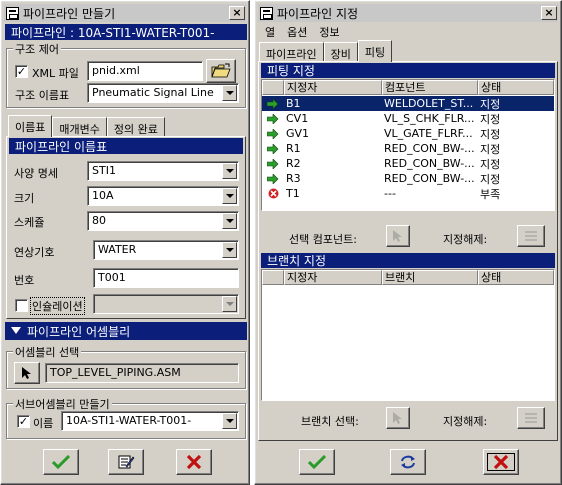 Image resolution: width=562 pixels, height=485 pixels. I want to click on fitting-row: R1 RED_CON_BW-... 지정, so click(408, 148).